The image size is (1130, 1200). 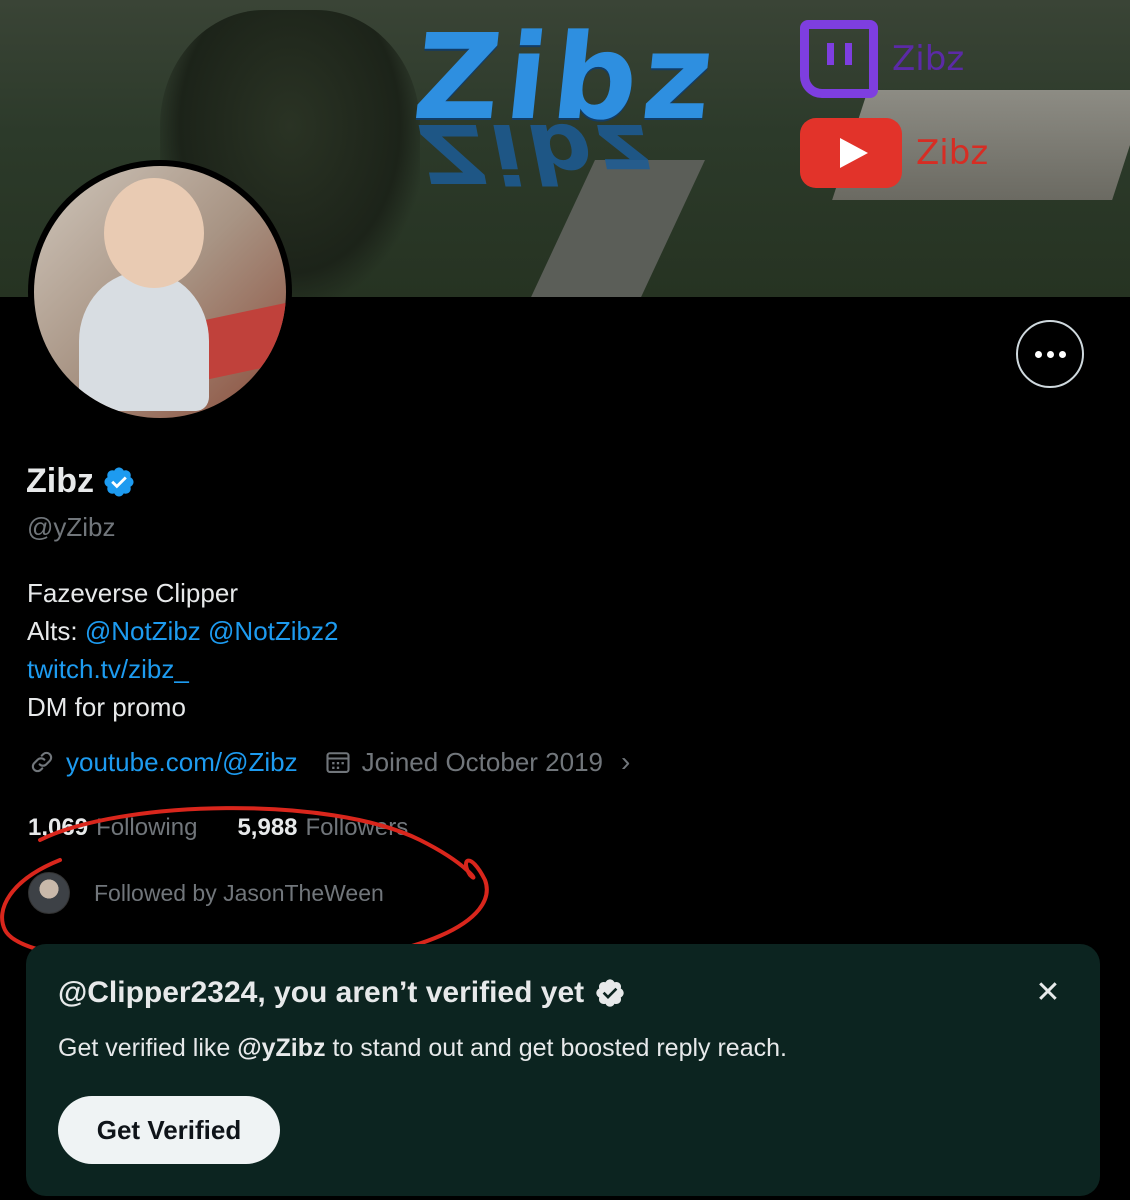 What do you see at coordinates (58, 827) in the screenshot?
I see `following-count: 1,069` at bounding box center [58, 827].